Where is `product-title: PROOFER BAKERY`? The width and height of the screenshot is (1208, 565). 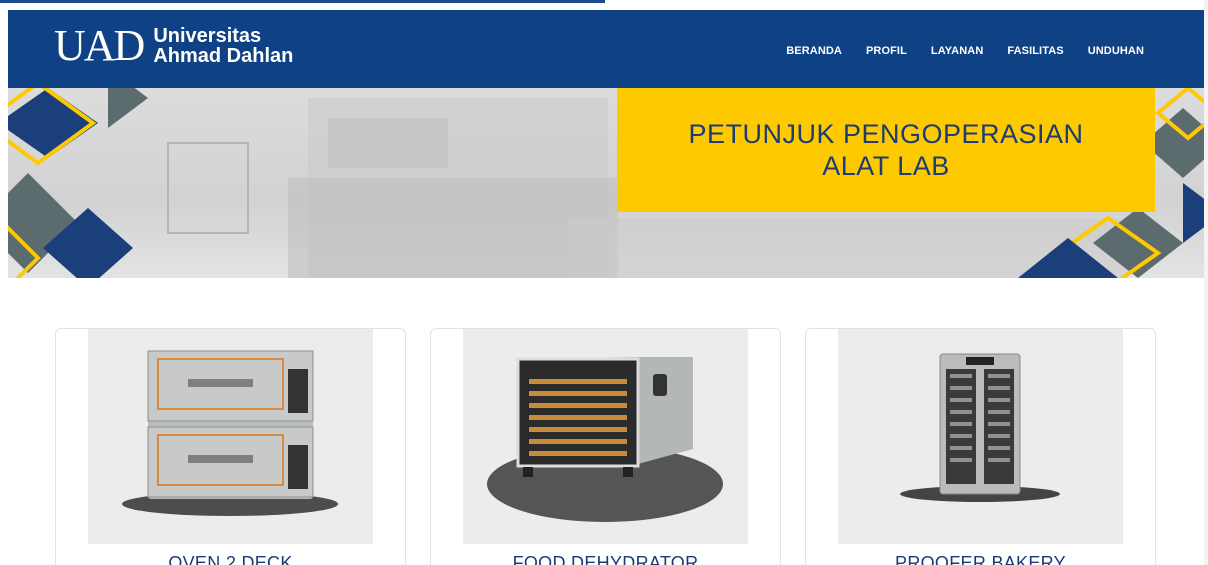
product-title: PROOFER BAKERY is located at coordinates (980, 559).